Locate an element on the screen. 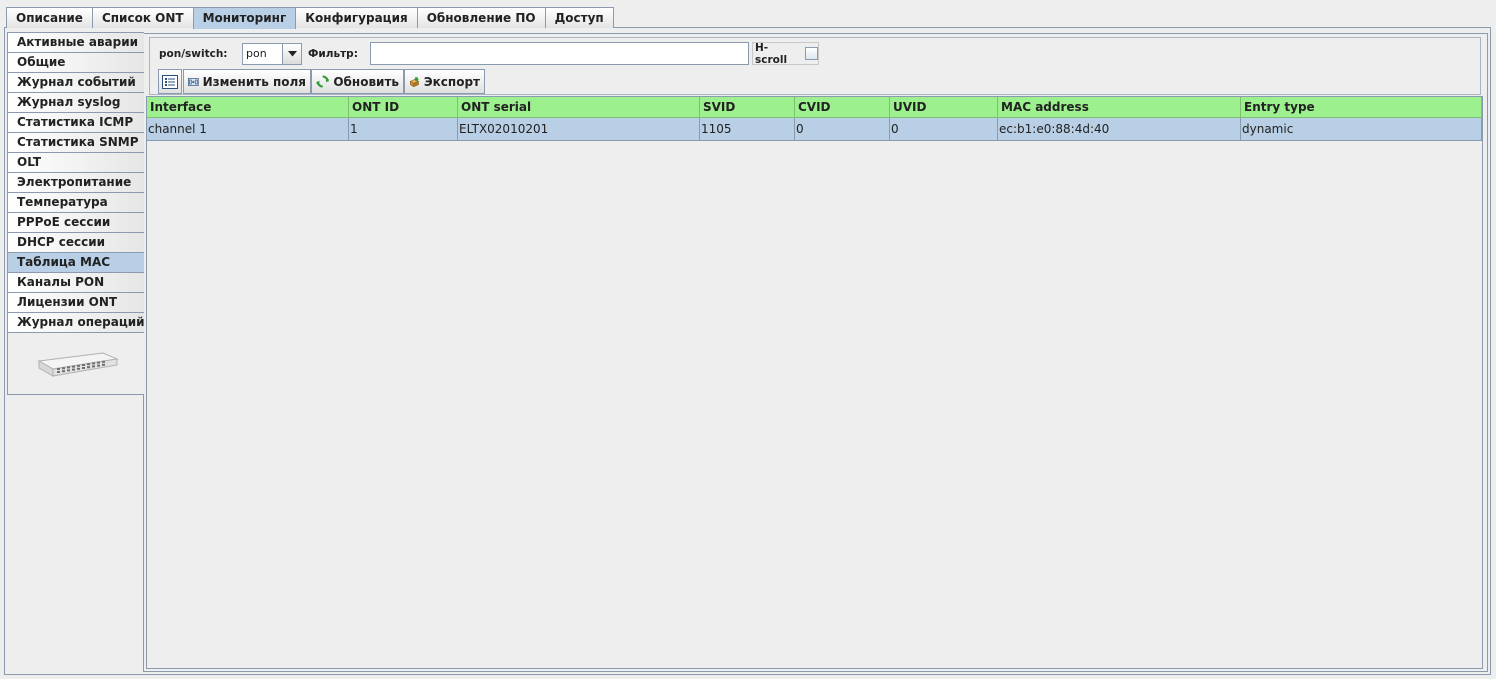 Image resolution: width=1496 pixels, height=679 pixels. refresh-button: Обновить is located at coordinates (357, 81).